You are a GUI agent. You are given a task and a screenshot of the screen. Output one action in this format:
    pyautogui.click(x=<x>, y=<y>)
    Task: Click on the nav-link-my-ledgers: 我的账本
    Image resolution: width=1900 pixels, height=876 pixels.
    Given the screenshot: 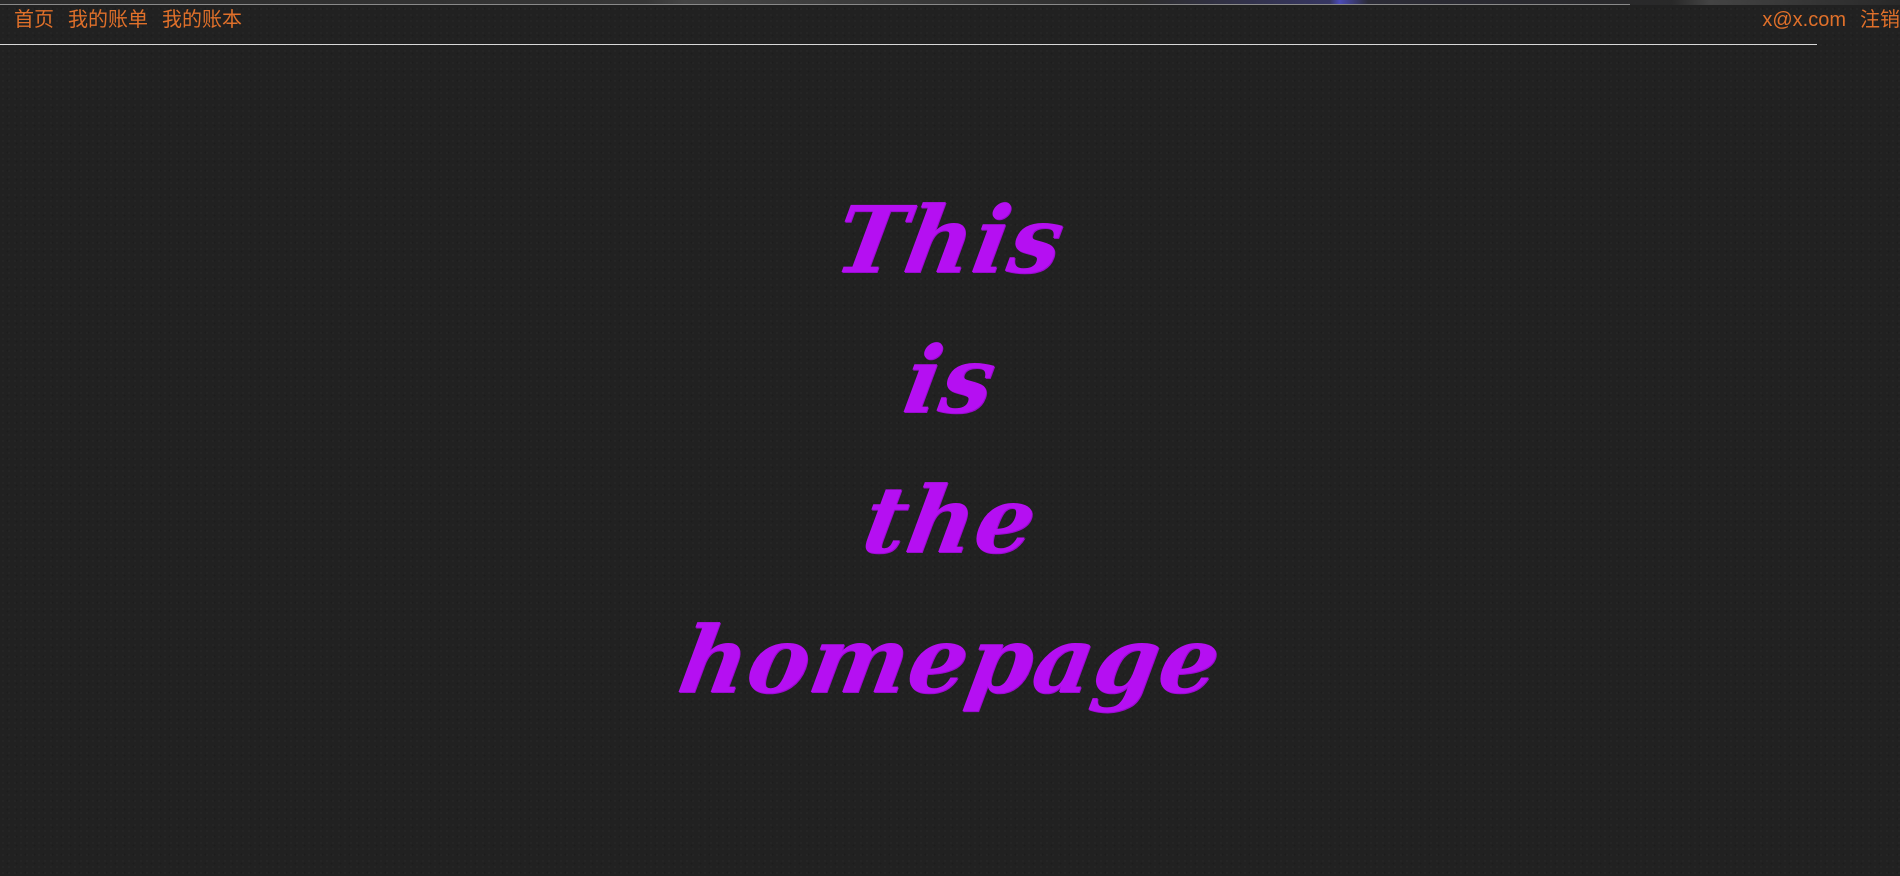 What is the action you would take?
    pyautogui.click(x=202, y=20)
    